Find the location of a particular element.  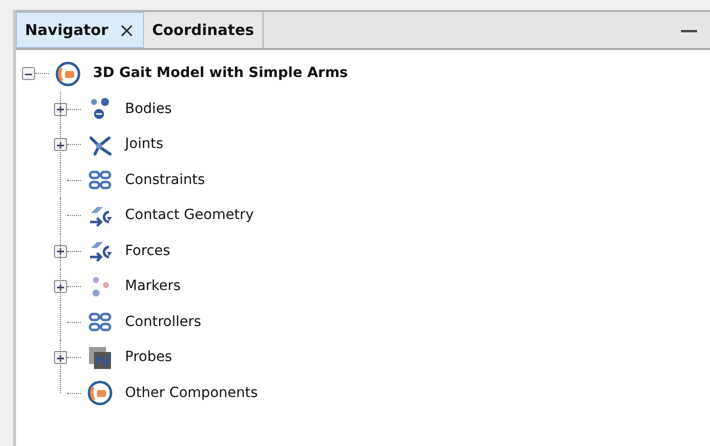

minimize-button: — is located at coordinates (689, 30).